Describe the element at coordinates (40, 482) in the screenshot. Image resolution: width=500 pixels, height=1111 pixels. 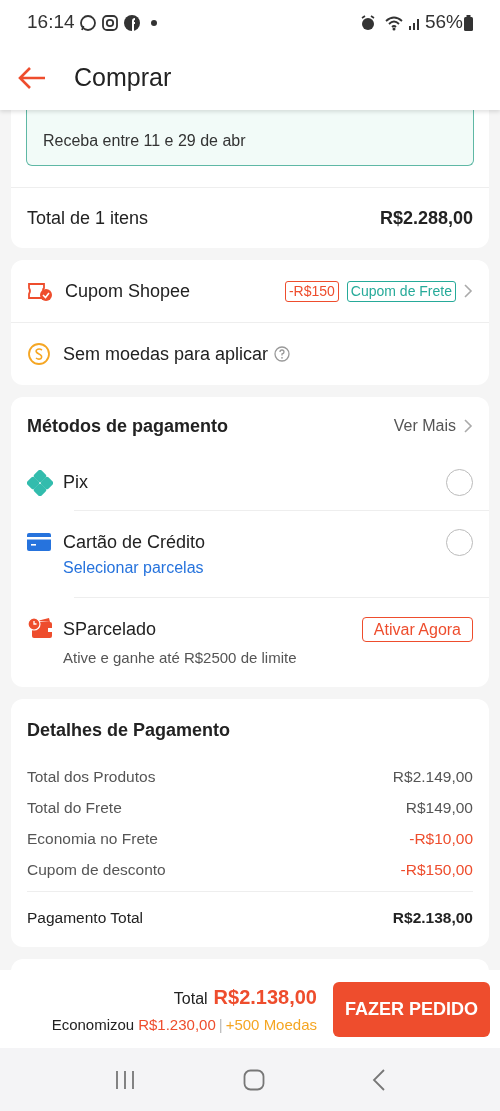
I see `pix-icon` at that location.